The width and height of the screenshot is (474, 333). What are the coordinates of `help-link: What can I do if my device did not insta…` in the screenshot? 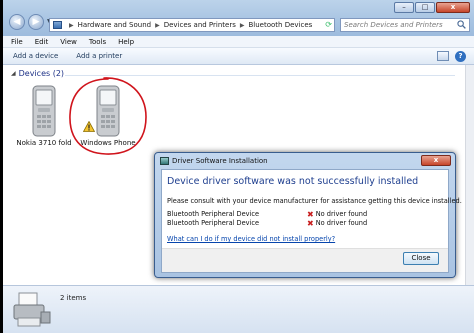 It's located at (251, 239).